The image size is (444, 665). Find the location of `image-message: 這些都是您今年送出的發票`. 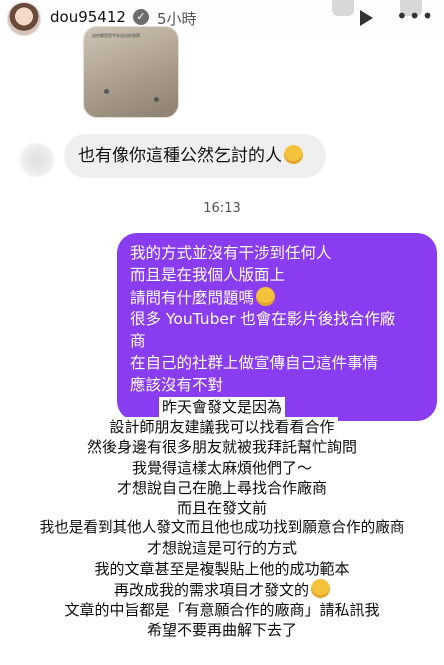

image-message: 這些都是您今年送出的發票 is located at coordinates (131, 72).